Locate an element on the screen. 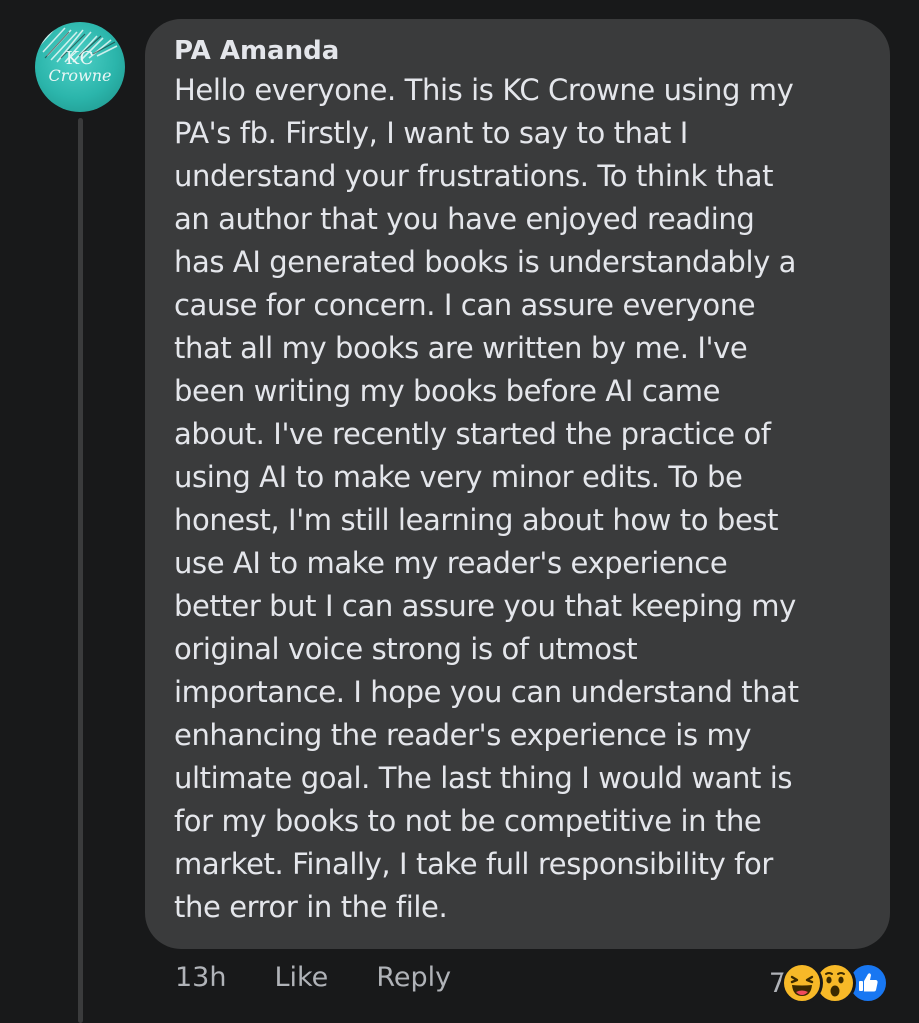 The width and height of the screenshot is (919, 1023). comment-actions: 13h Like Reply is located at coordinates (313, 977).